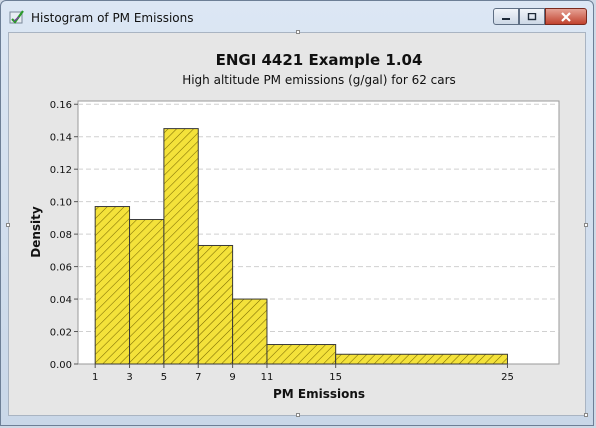 The image size is (596, 428). Describe the element at coordinates (61, 138) in the screenshot. I see `y-tick-label: 0.14` at that location.